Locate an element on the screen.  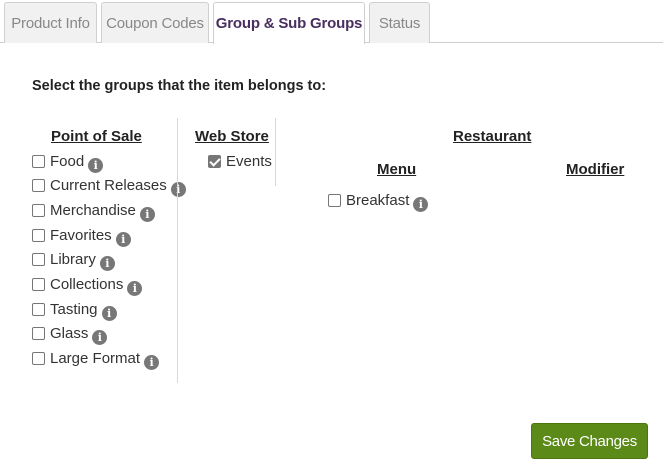
option-label: Tasting is located at coordinates (74, 309).